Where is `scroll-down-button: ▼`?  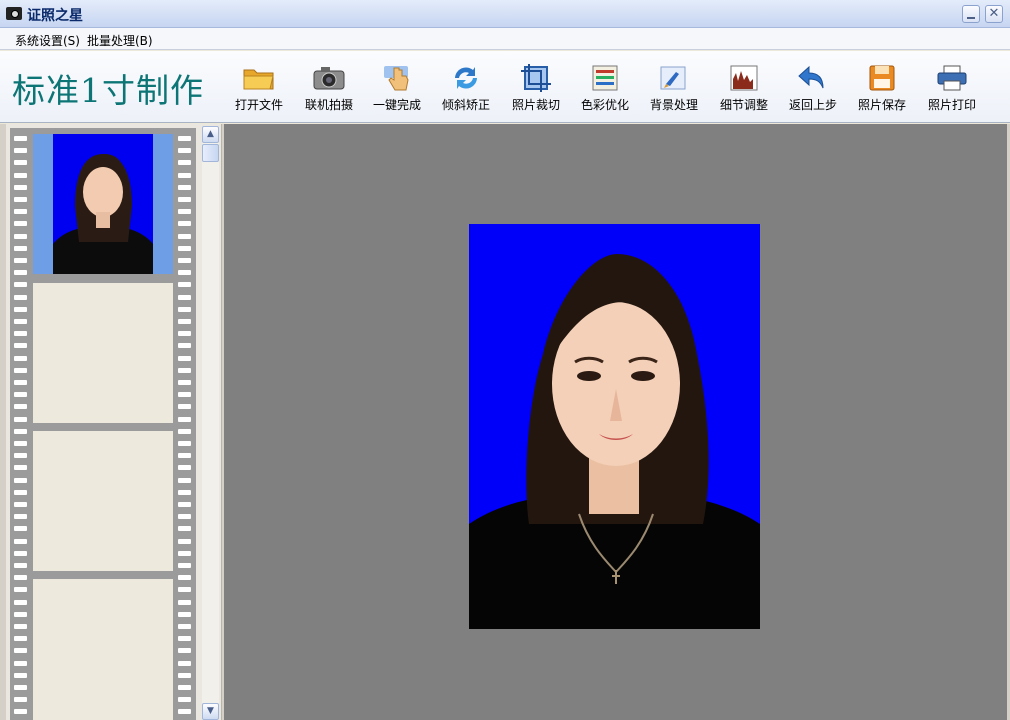
scroll-down-button: ▼ is located at coordinates (210, 711).